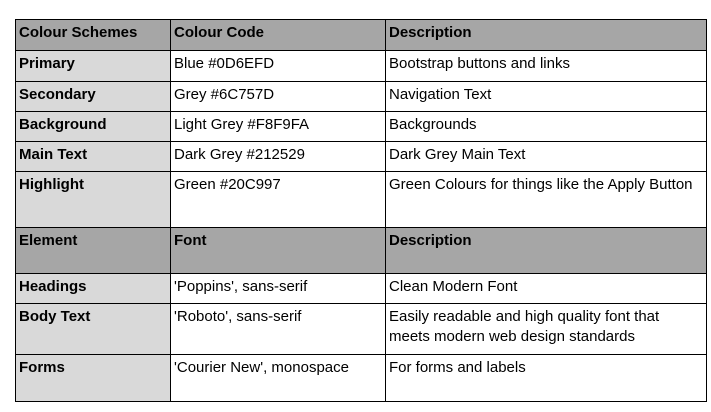 This screenshot has width=711, height=412. Describe the element at coordinates (278, 288) in the screenshot. I see `font-cell: 'Poppins', sans-serif` at that location.